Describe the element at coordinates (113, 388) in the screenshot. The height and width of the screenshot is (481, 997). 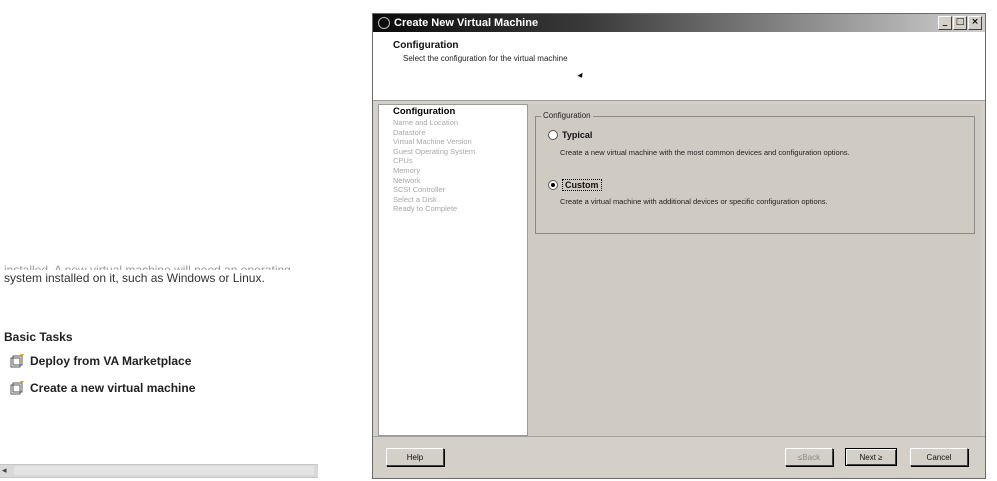
I see `task-label: Create a new virtual machine` at that location.